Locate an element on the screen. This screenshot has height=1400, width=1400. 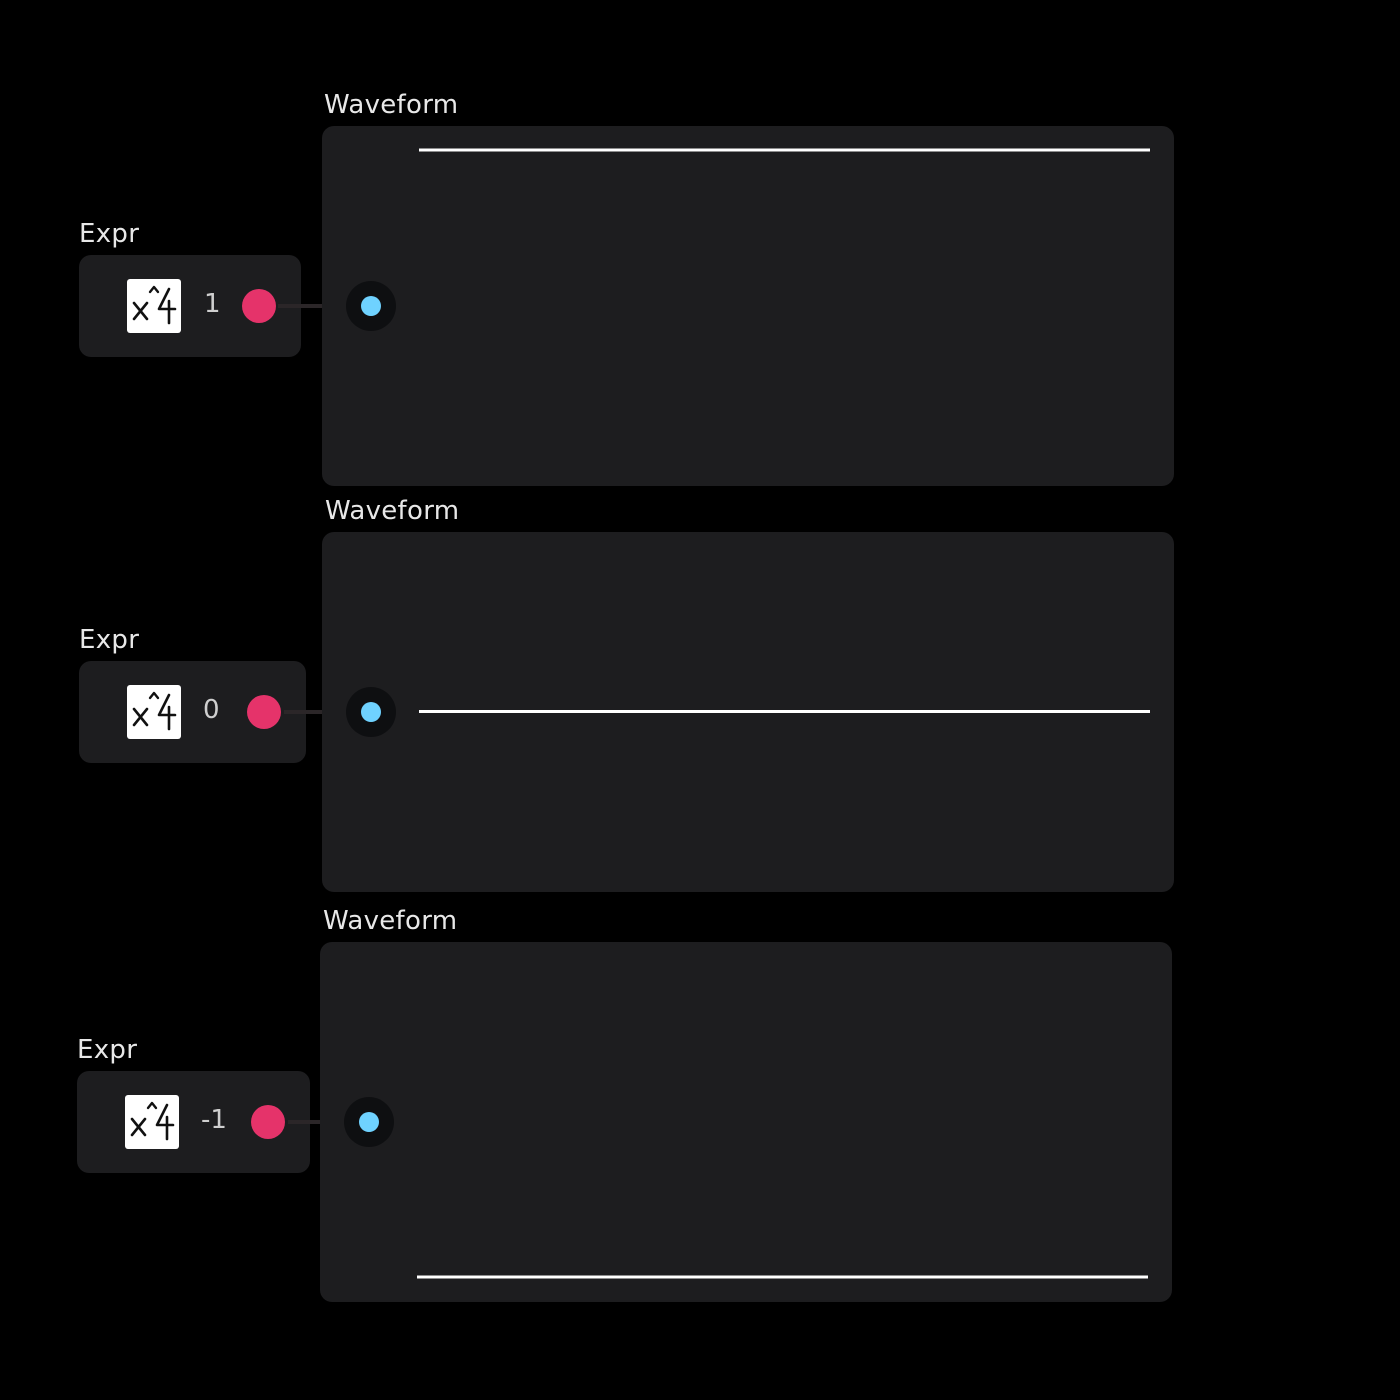
expr-value: 0 is located at coordinates (211, 710).